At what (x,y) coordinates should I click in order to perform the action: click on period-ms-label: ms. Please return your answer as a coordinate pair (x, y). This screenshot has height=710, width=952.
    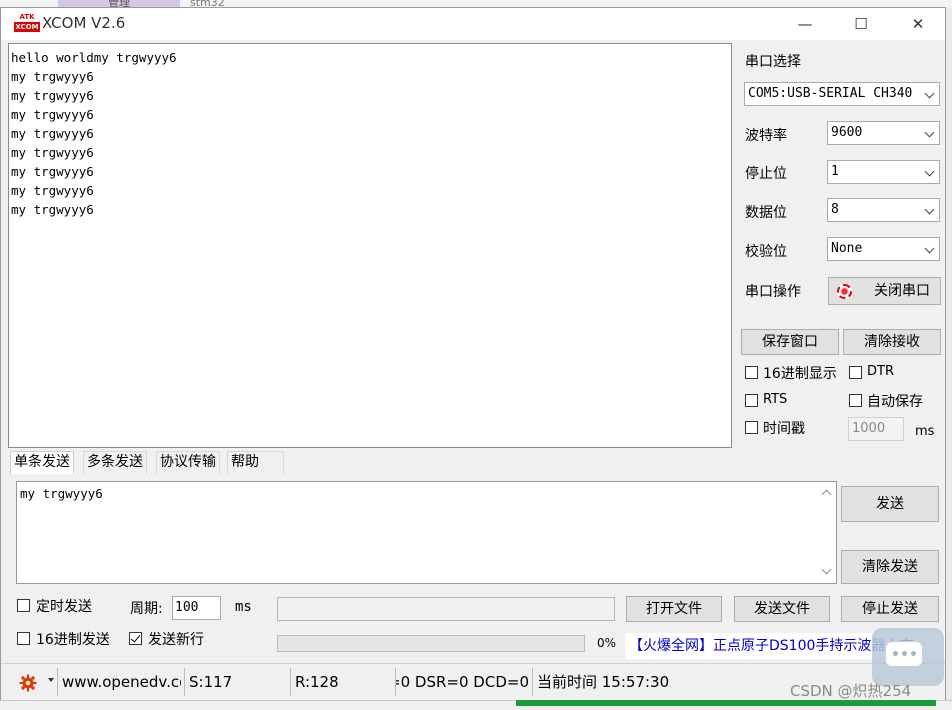
    Looking at the image, I should click on (243, 607).